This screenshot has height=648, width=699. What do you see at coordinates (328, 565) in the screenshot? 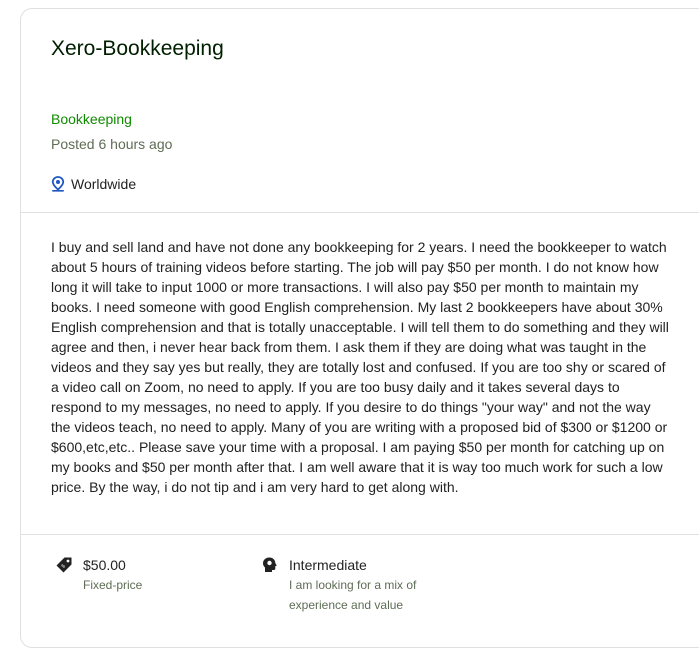
I see `experience-level-label: Intermediate` at bounding box center [328, 565].